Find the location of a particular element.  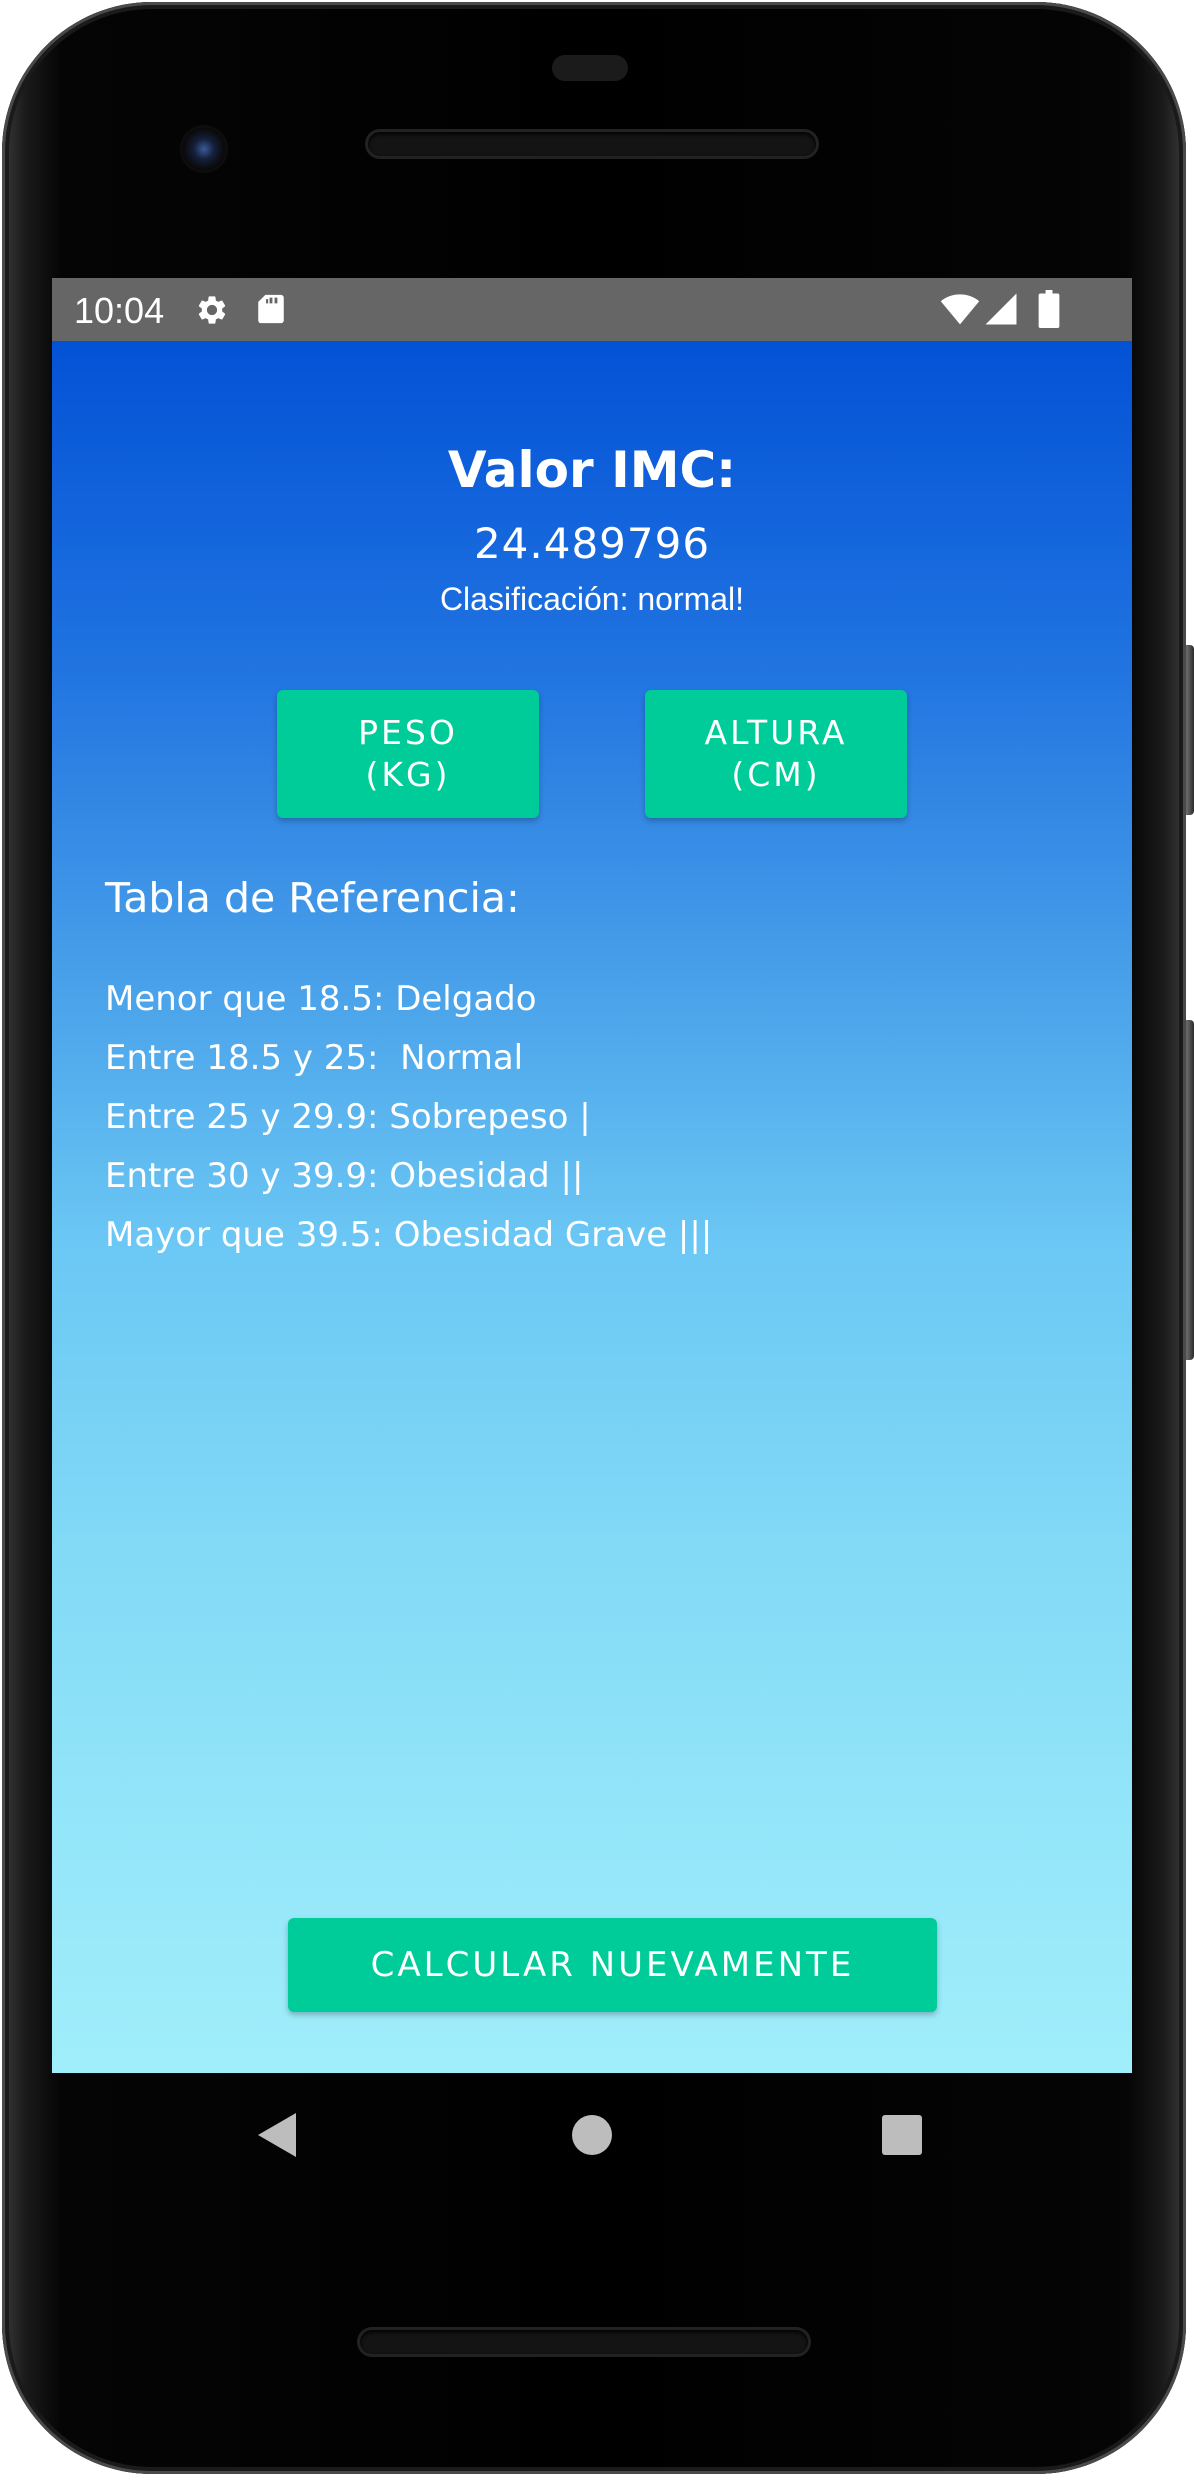

peso-button-unit: (KG) is located at coordinates (408, 774).